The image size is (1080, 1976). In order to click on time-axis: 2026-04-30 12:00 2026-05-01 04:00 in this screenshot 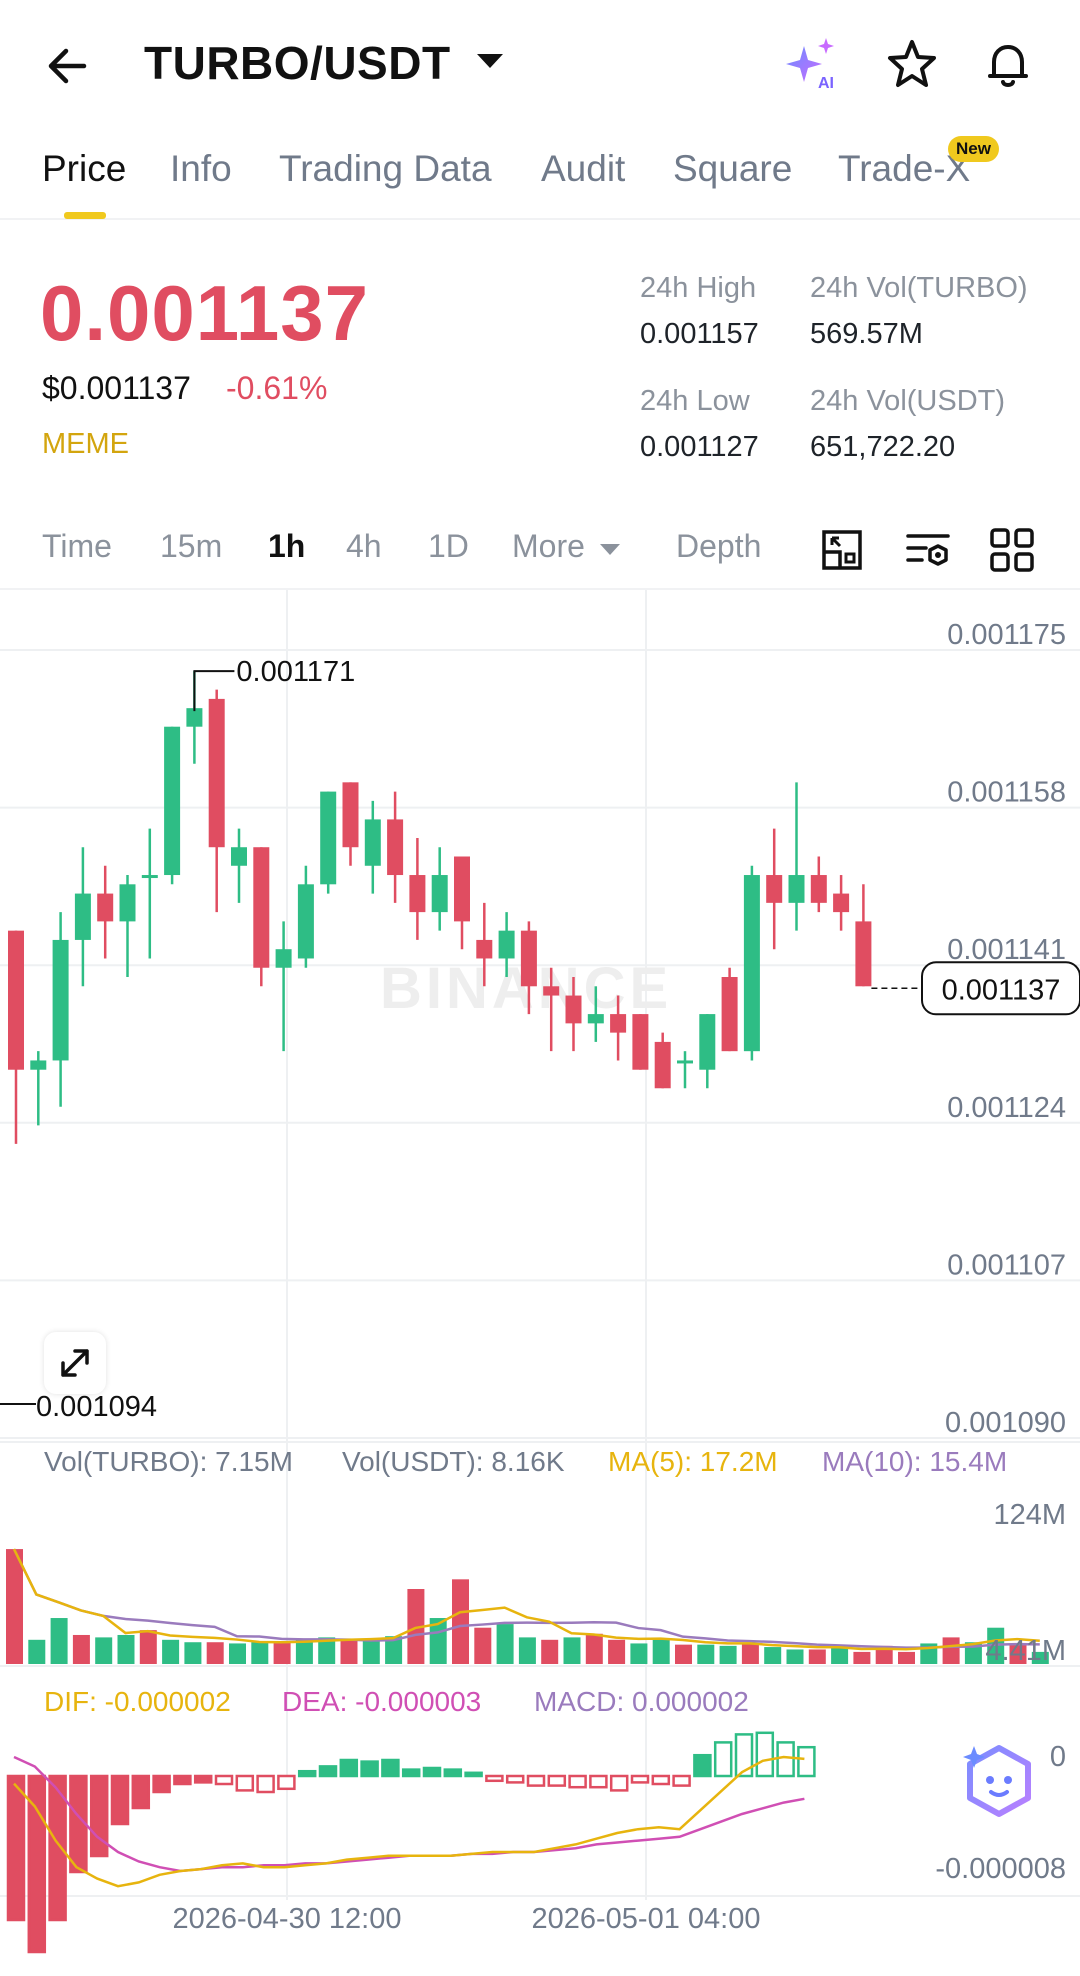, I will do `click(467, 1919)`.